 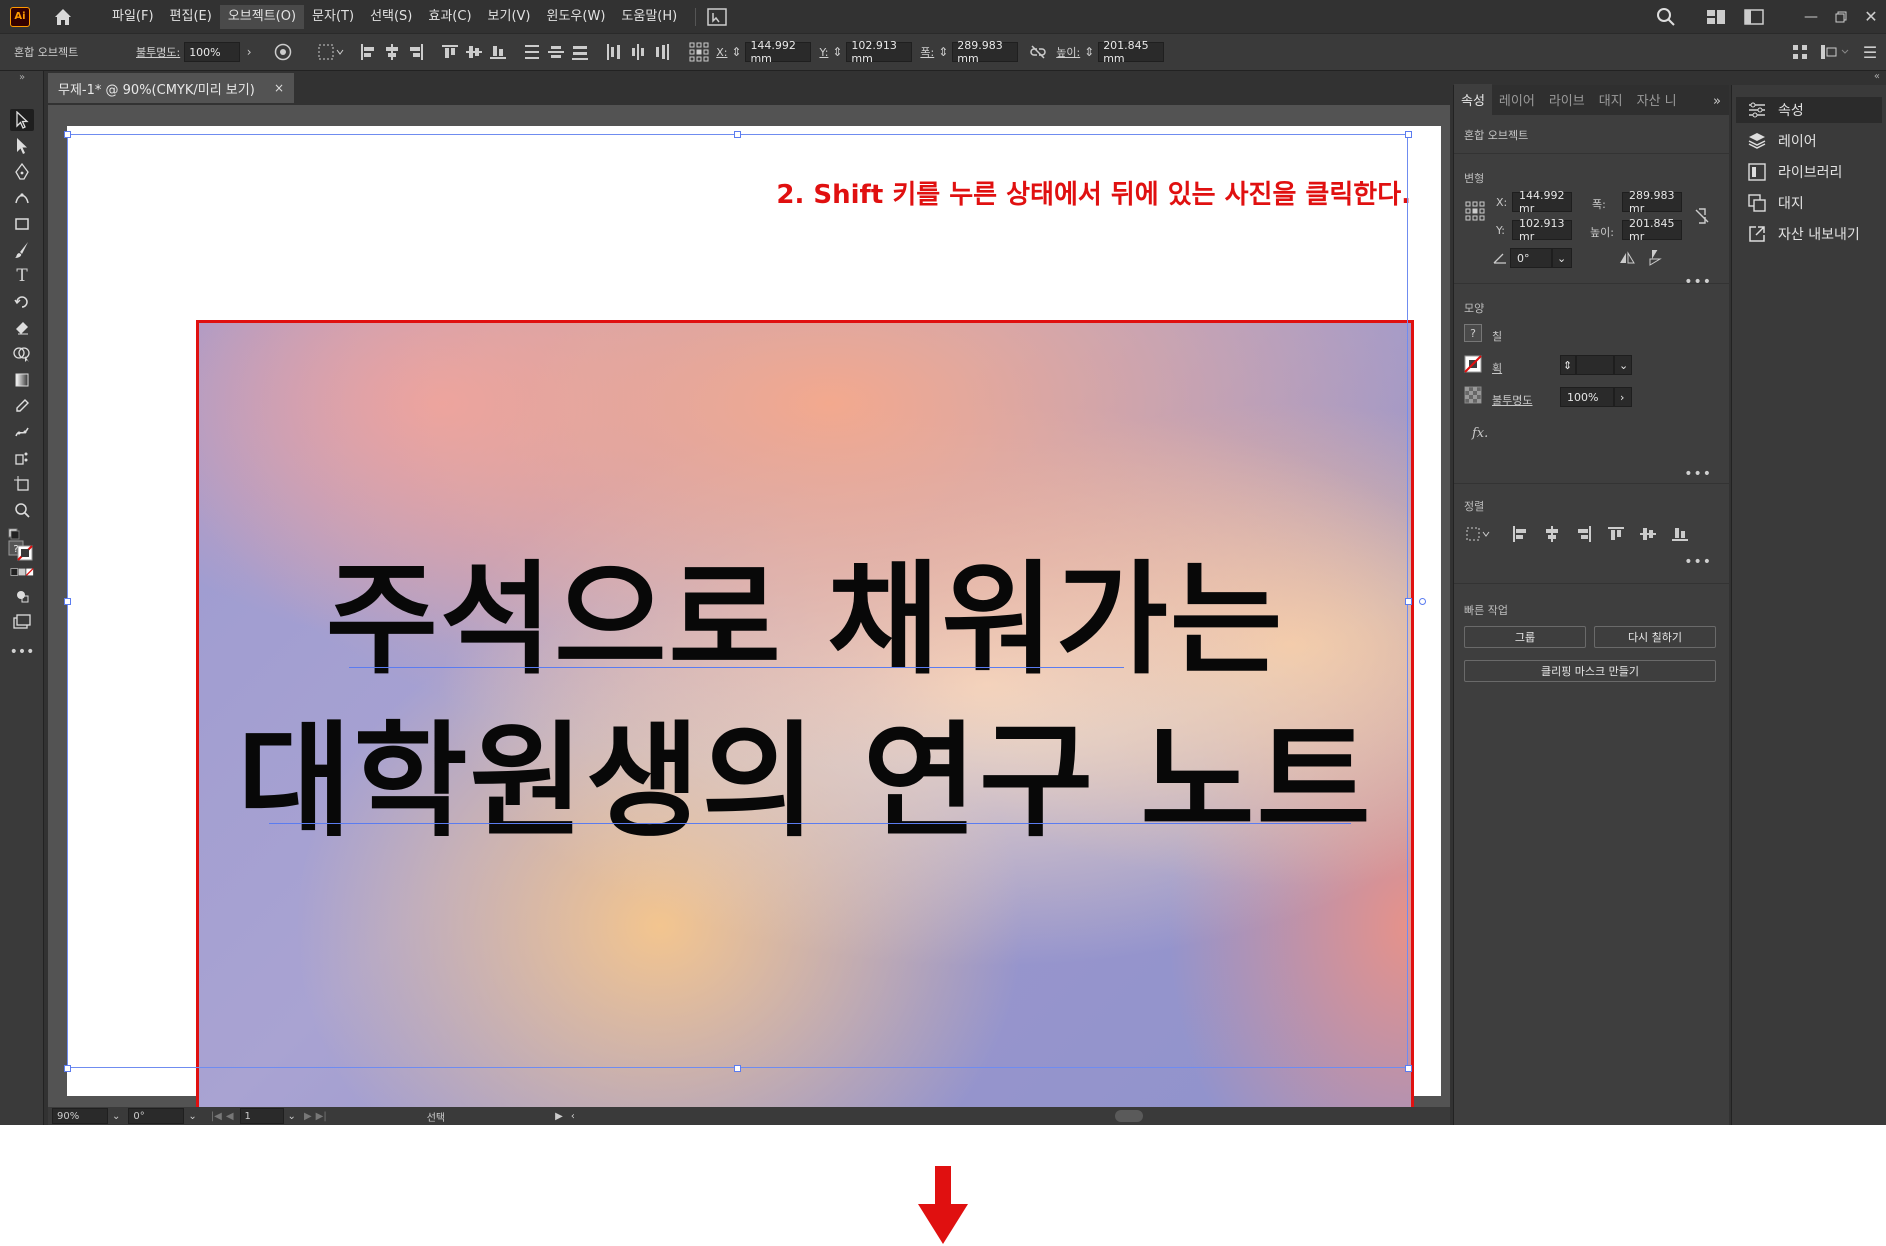 I want to click on draw-mode-icon, so click(x=22, y=596).